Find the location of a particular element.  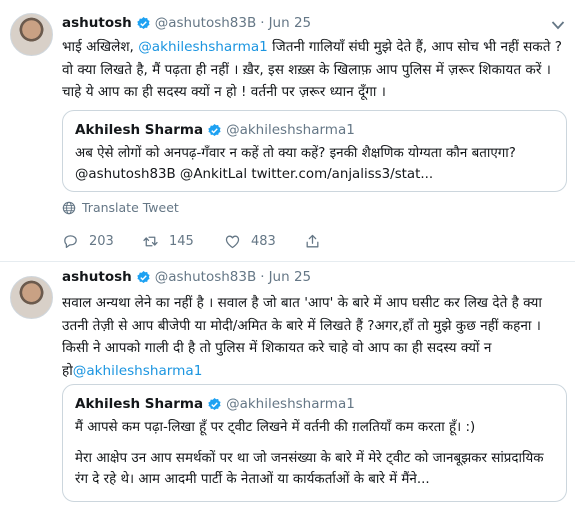

translate-label: Translate Tweet is located at coordinates (130, 207).